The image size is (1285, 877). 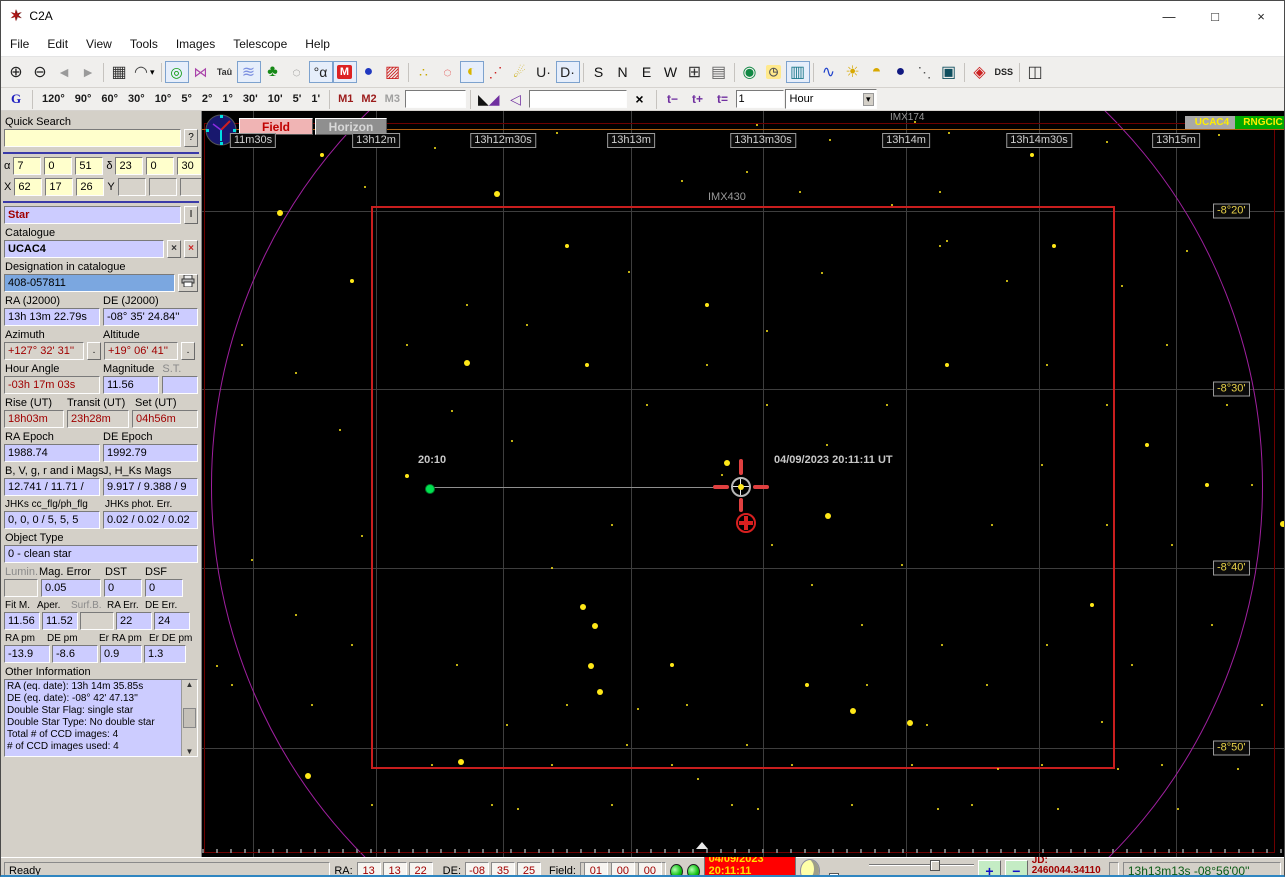 What do you see at coordinates (394, 868) in the screenshot?
I see `ra-field-1: 13` at bounding box center [394, 868].